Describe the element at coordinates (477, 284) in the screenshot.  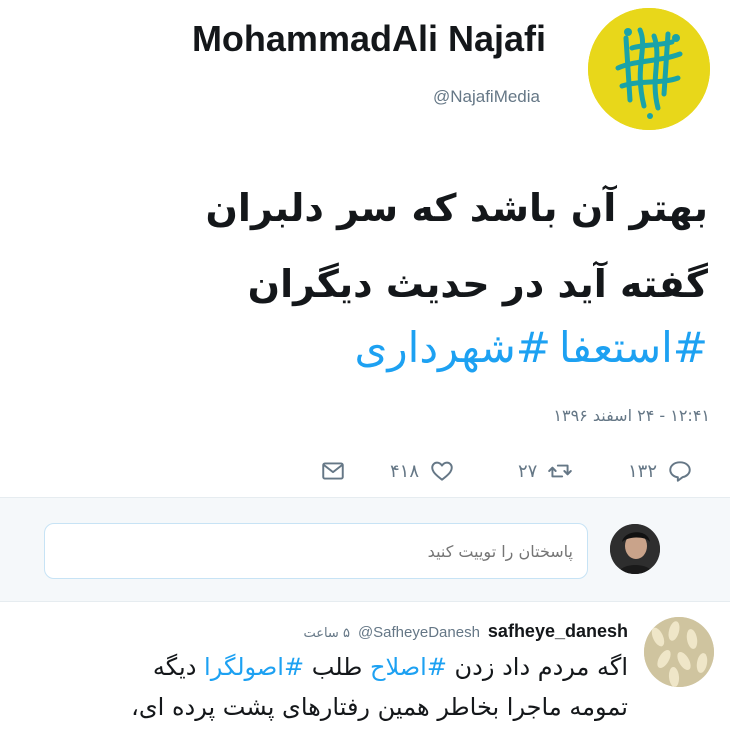
I see `tweet-text-line2: گفته آید در حدیث دیگران` at that location.